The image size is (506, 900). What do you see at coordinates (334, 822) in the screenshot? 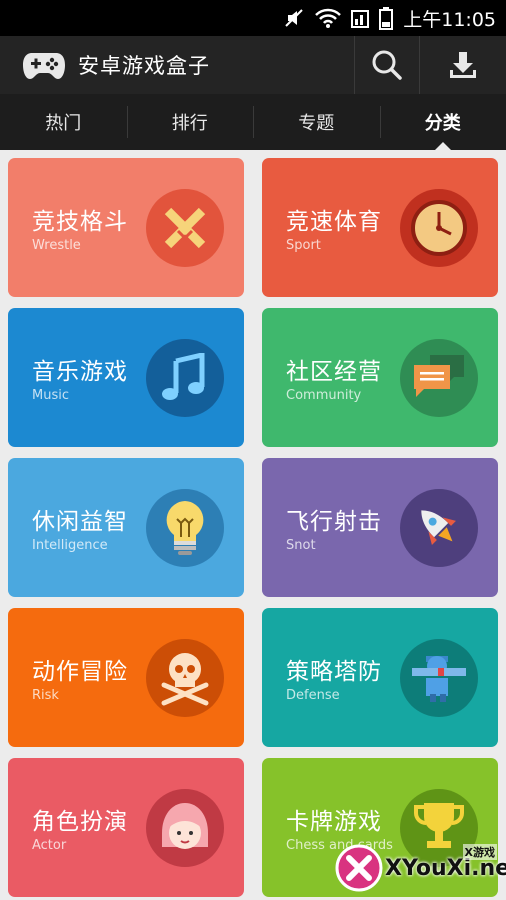
I see `category-title: 卡牌游戏` at bounding box center [334, 822].